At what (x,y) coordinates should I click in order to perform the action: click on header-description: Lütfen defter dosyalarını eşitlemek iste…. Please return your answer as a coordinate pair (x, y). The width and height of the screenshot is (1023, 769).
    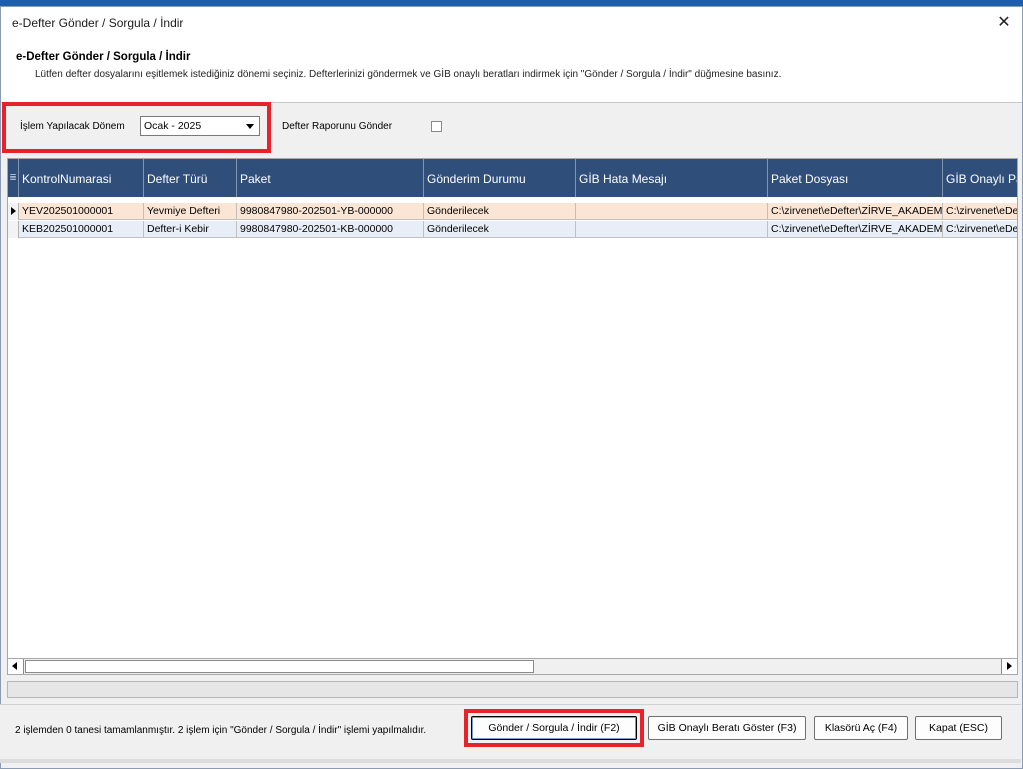
    Looking at the image, I should click on (408, 74).